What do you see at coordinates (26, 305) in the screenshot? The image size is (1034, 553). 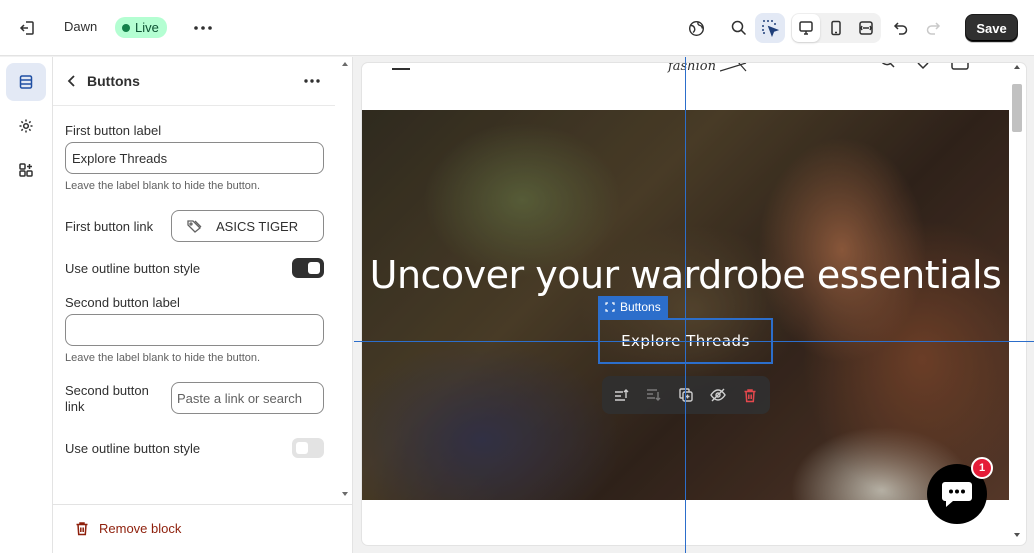 I see `editor-rail` at bounding box center [26, 305].